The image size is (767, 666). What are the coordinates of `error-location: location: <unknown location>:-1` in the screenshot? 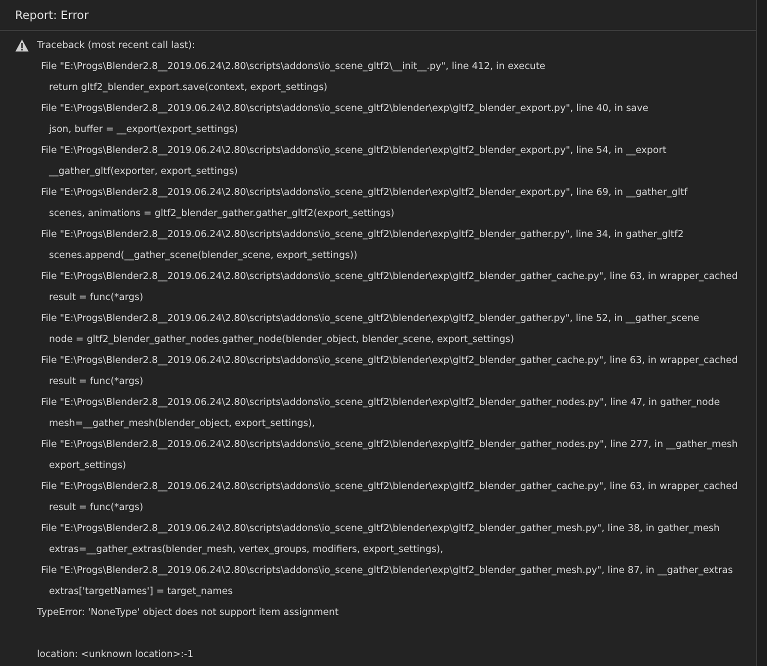 It's located at (115, 655).